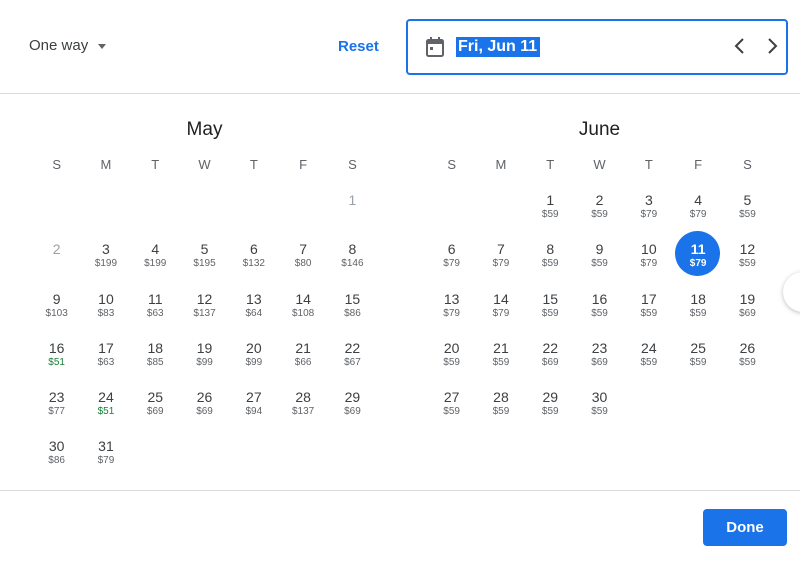 The image size is (800, 564). Describe the element at coordinates (56, 298) in the screenshot. I see `day-number: 9` at that location.